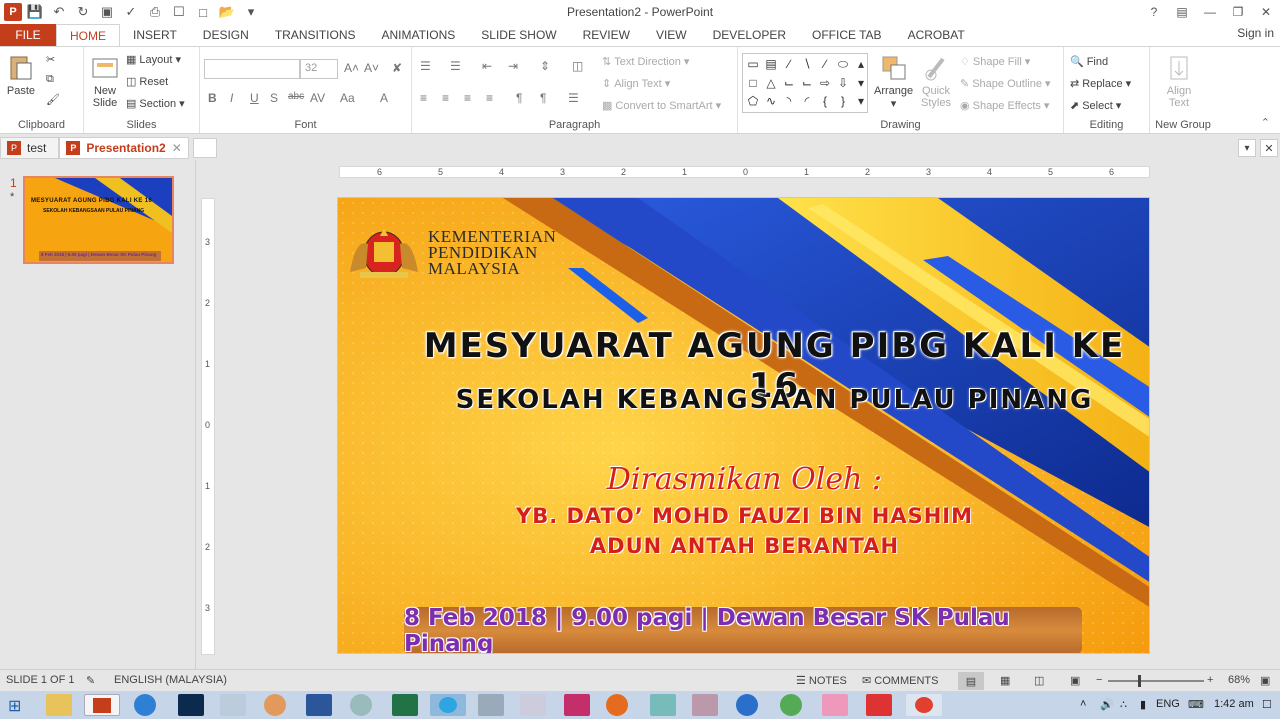 The height and width of the screenshot is (719, 1280). Describe the element at coordinates (1005, 680) in the screenshot. I see `slide-sorter-icon: ▦` at that location.